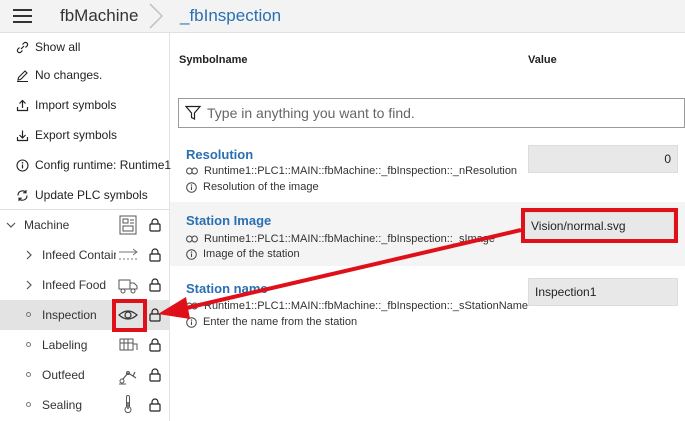 This screenshot has width=685, height=421. Describe the element at coordinates (69, 75) in the screenshot. I see `no-changes-label: No changes.` at that location.